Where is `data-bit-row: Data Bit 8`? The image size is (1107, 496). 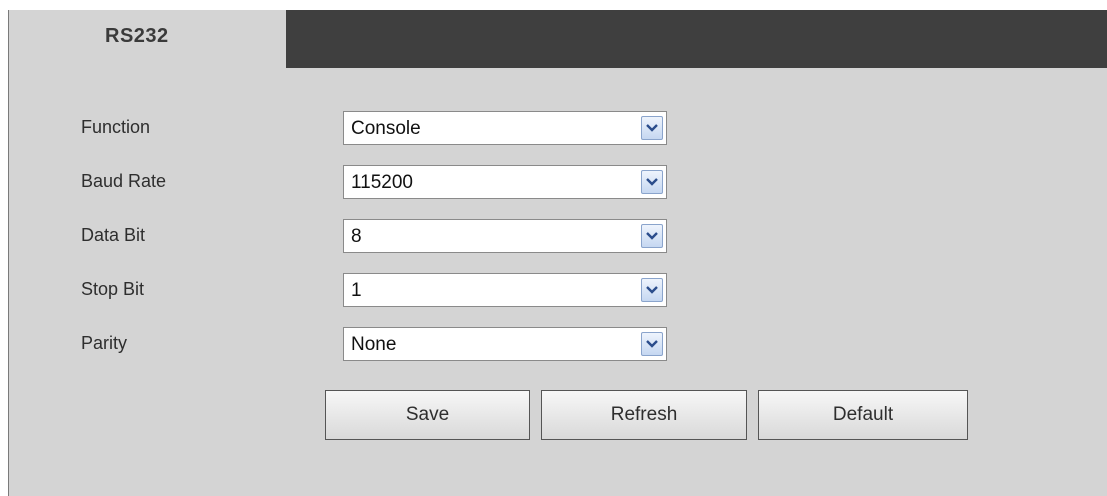 data-bit-row: Data Bit 8 is located at coordinates (359, 236).